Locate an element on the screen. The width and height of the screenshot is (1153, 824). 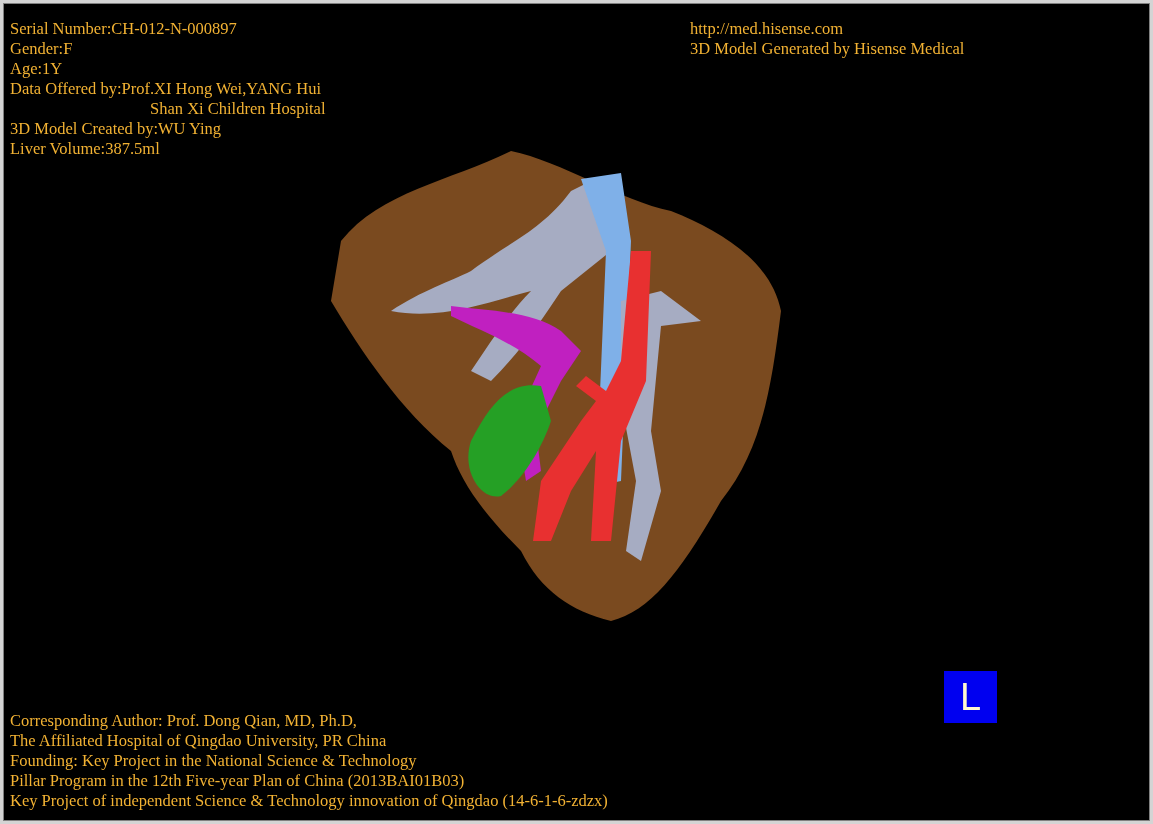
info-text: Age:1Y is located at coordinates (37, 69).